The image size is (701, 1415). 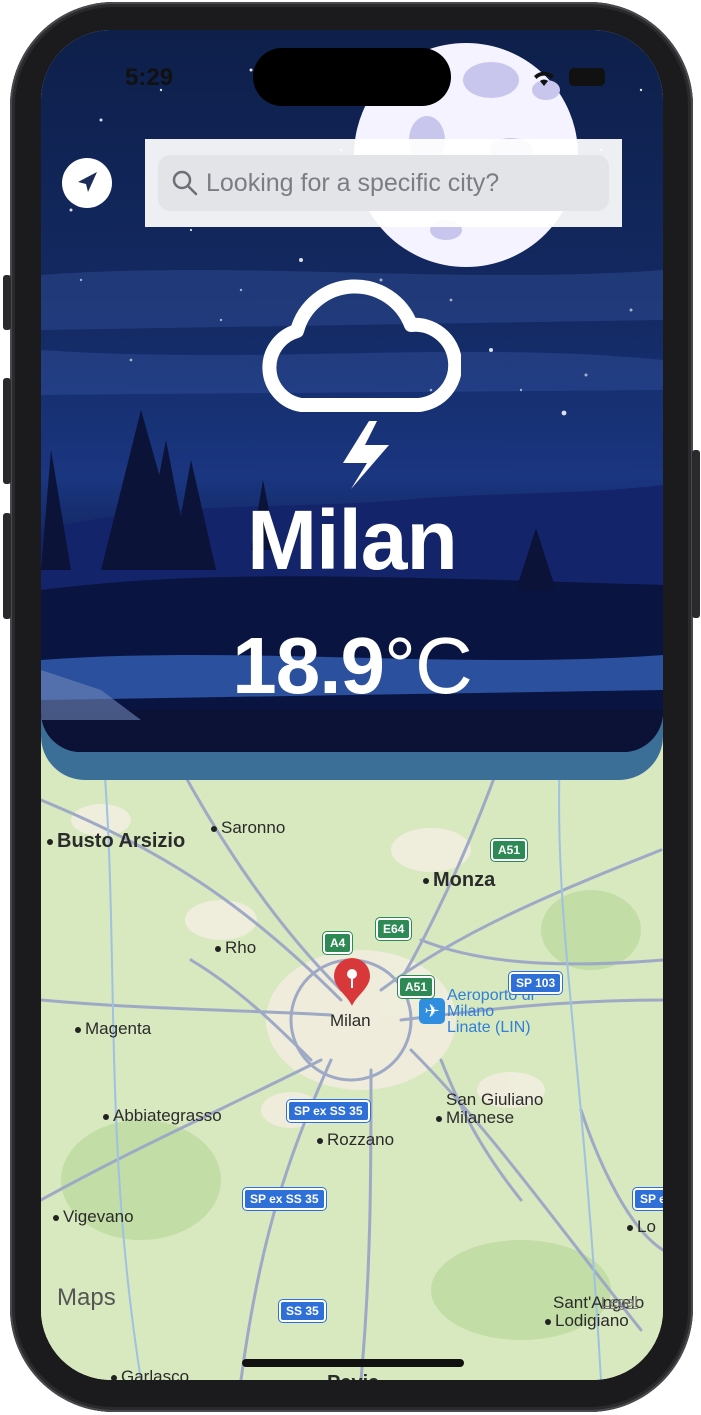 I want to click on place-rho: Rho, so click(x=235, y=948).